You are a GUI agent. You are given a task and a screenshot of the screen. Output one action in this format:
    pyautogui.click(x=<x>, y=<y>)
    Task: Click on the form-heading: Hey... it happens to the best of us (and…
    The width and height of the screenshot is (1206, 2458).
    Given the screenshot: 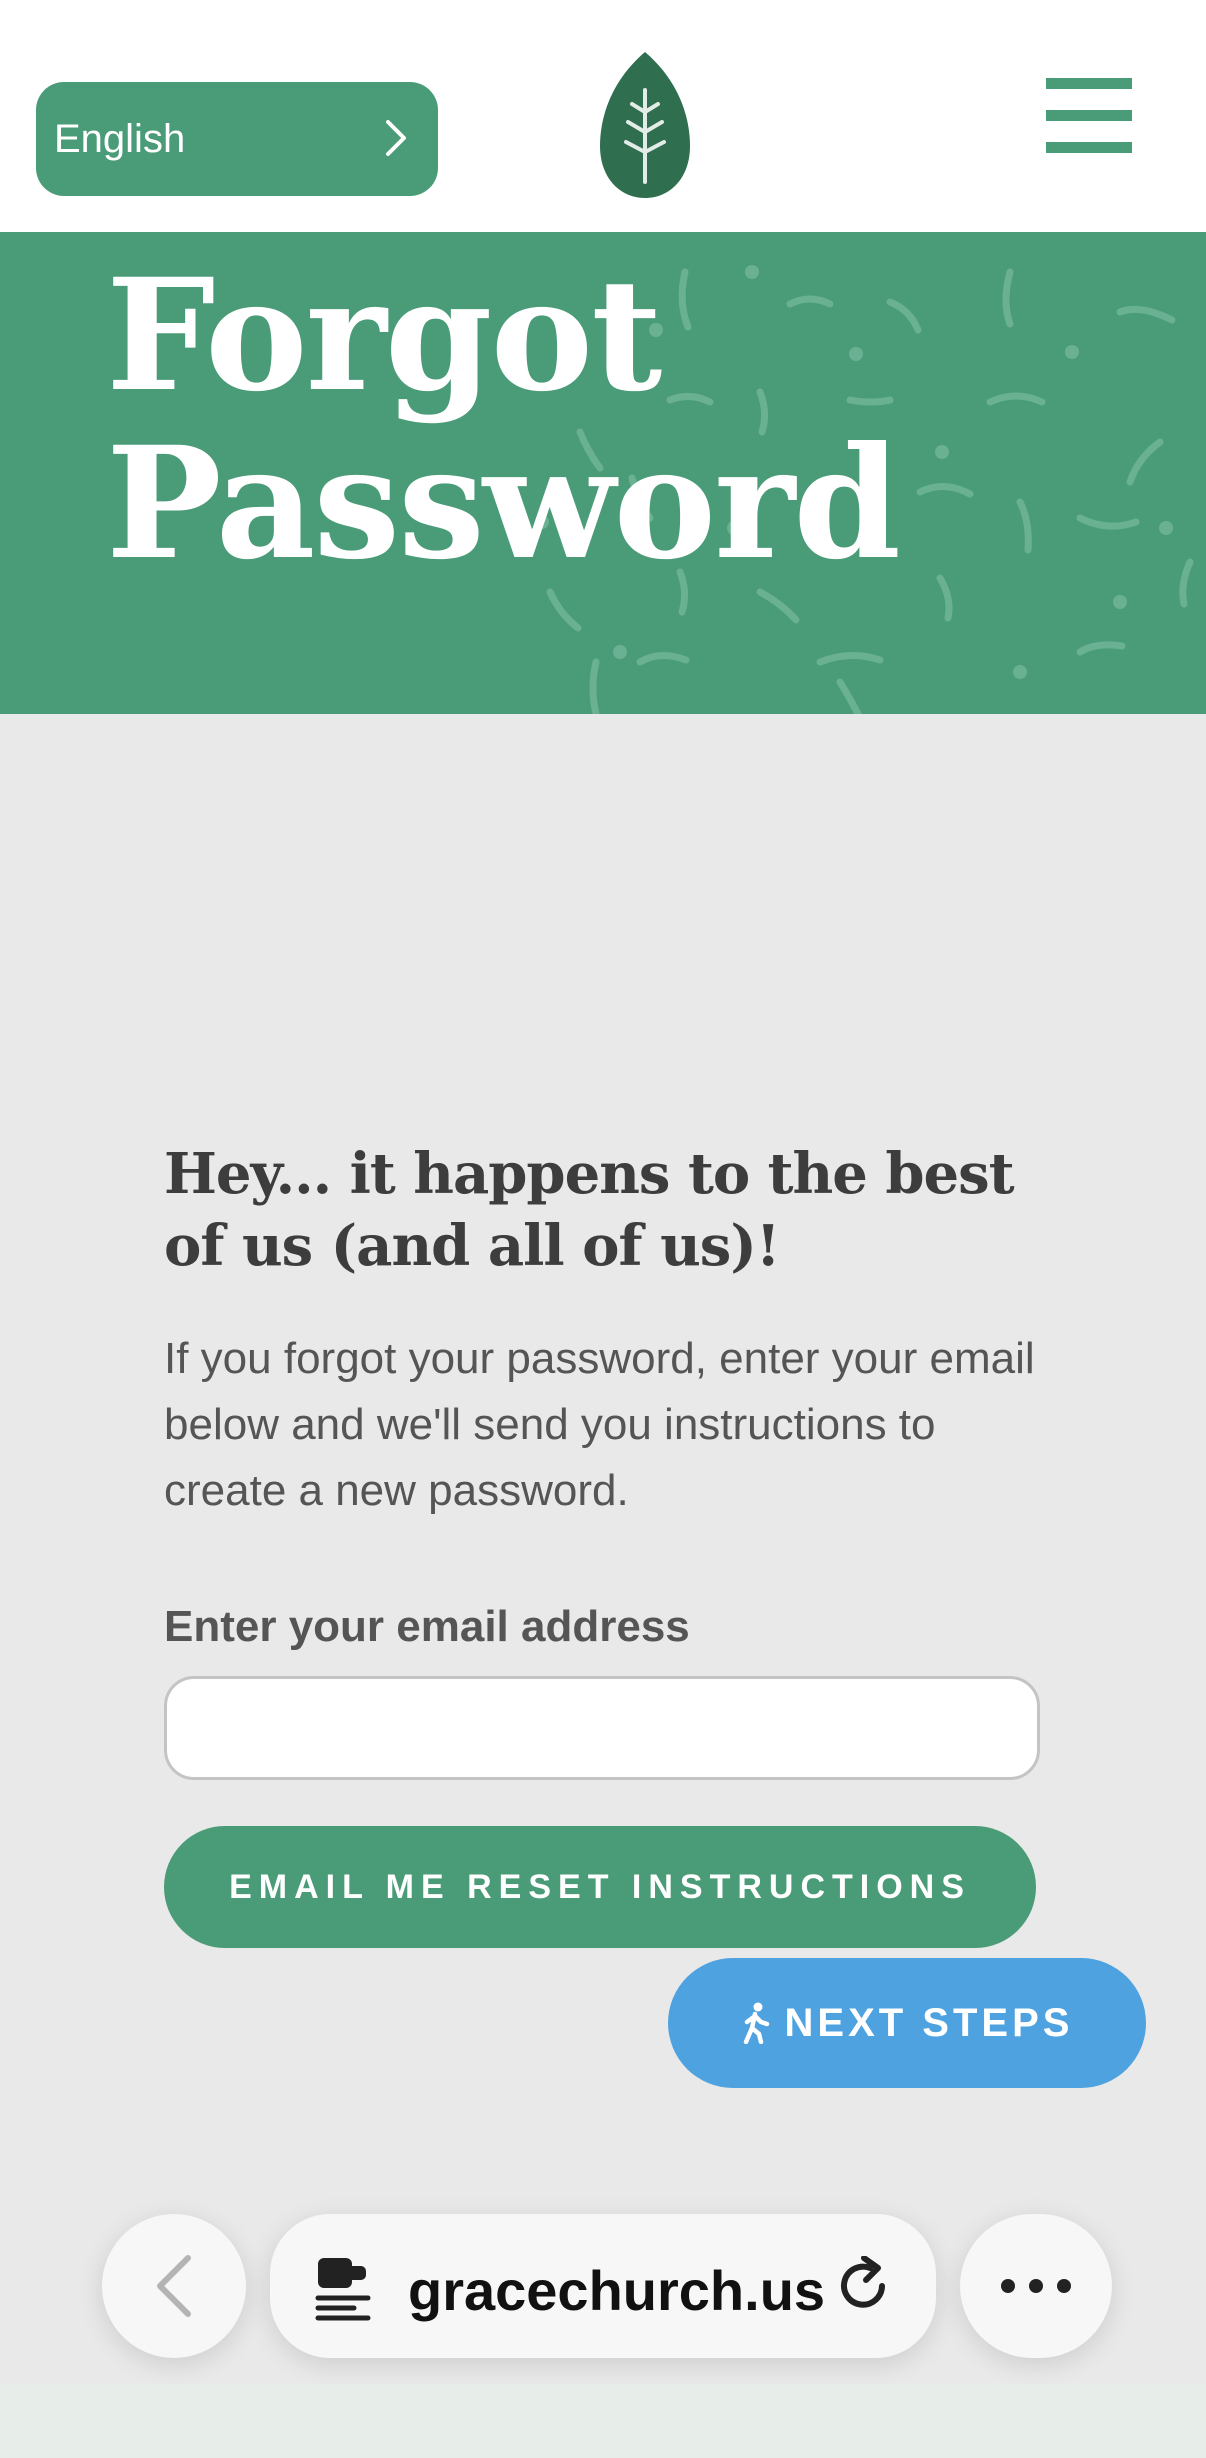 What is the action you would take?
    pyautogui.click(x=589, y=1210)
    